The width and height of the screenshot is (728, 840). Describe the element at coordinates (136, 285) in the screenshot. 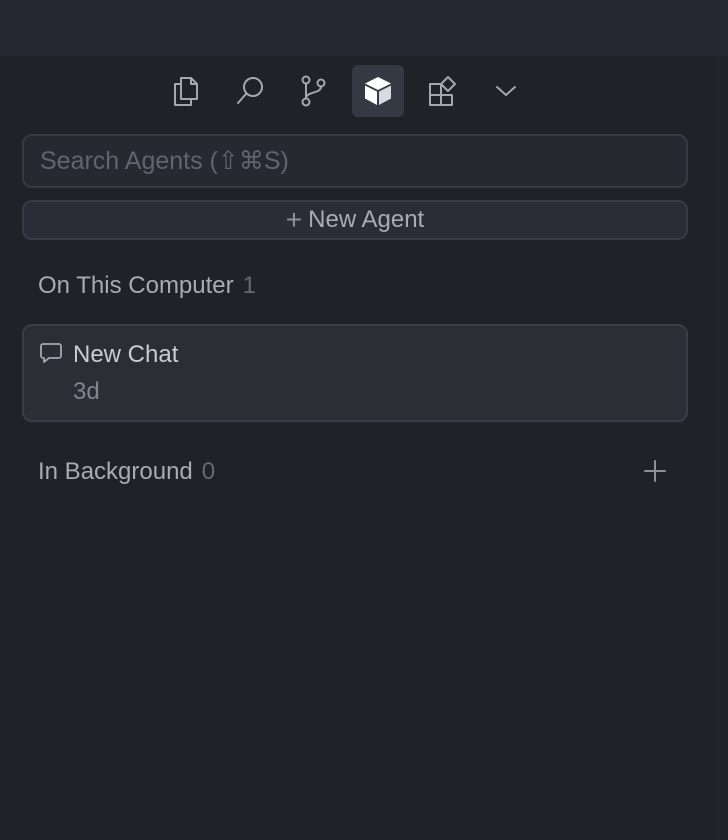

I see `section-title: On This Computer` at that location.